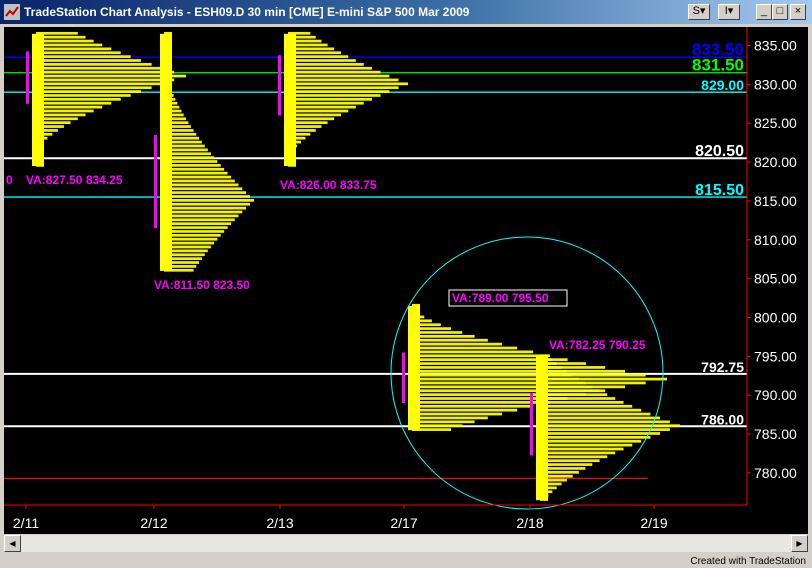 The image size is (812, 568). I want to click on y-tick-label: 780.00, so click(775, 473).